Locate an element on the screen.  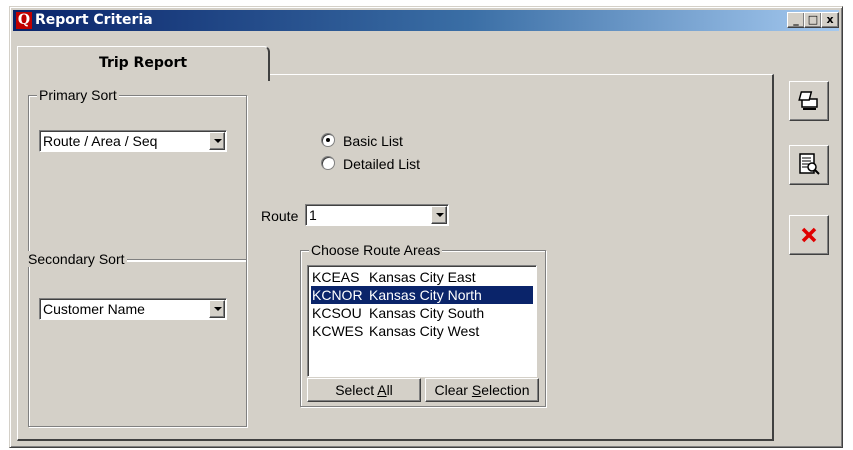
area-code: KCEAS is located at coordinates (336, 277).